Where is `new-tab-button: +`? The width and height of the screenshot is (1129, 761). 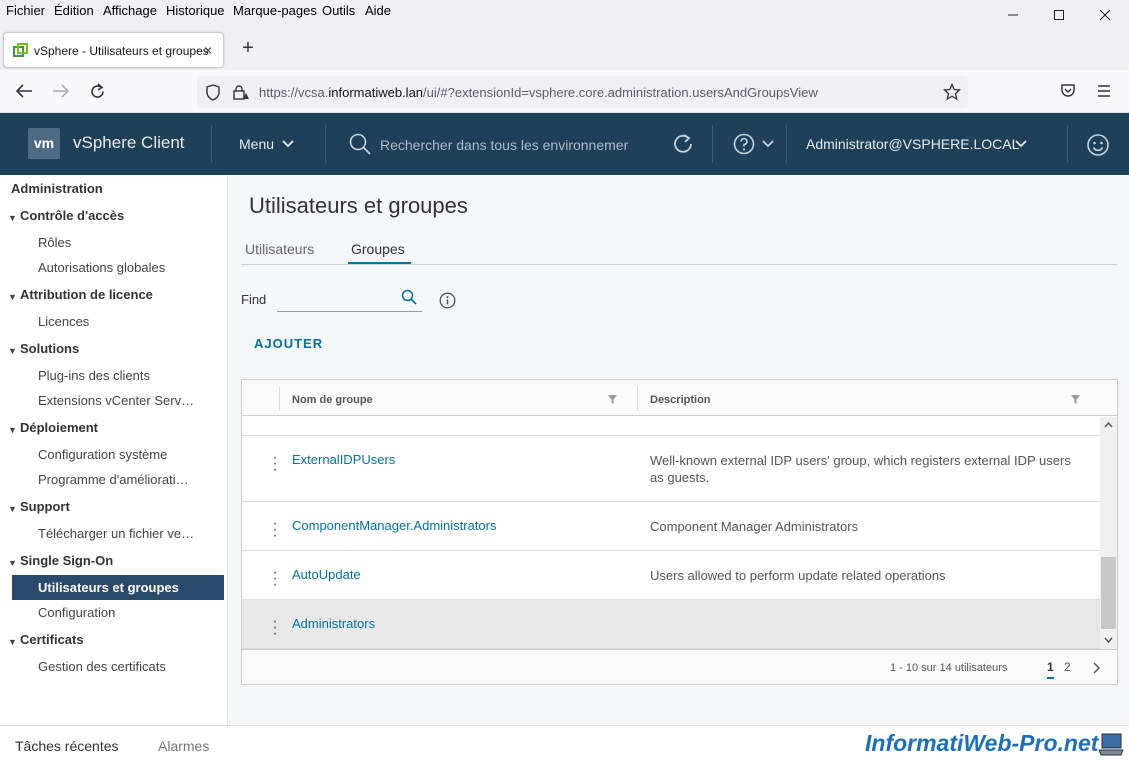
new-tab-button: + is located at coordinates (248, 49).